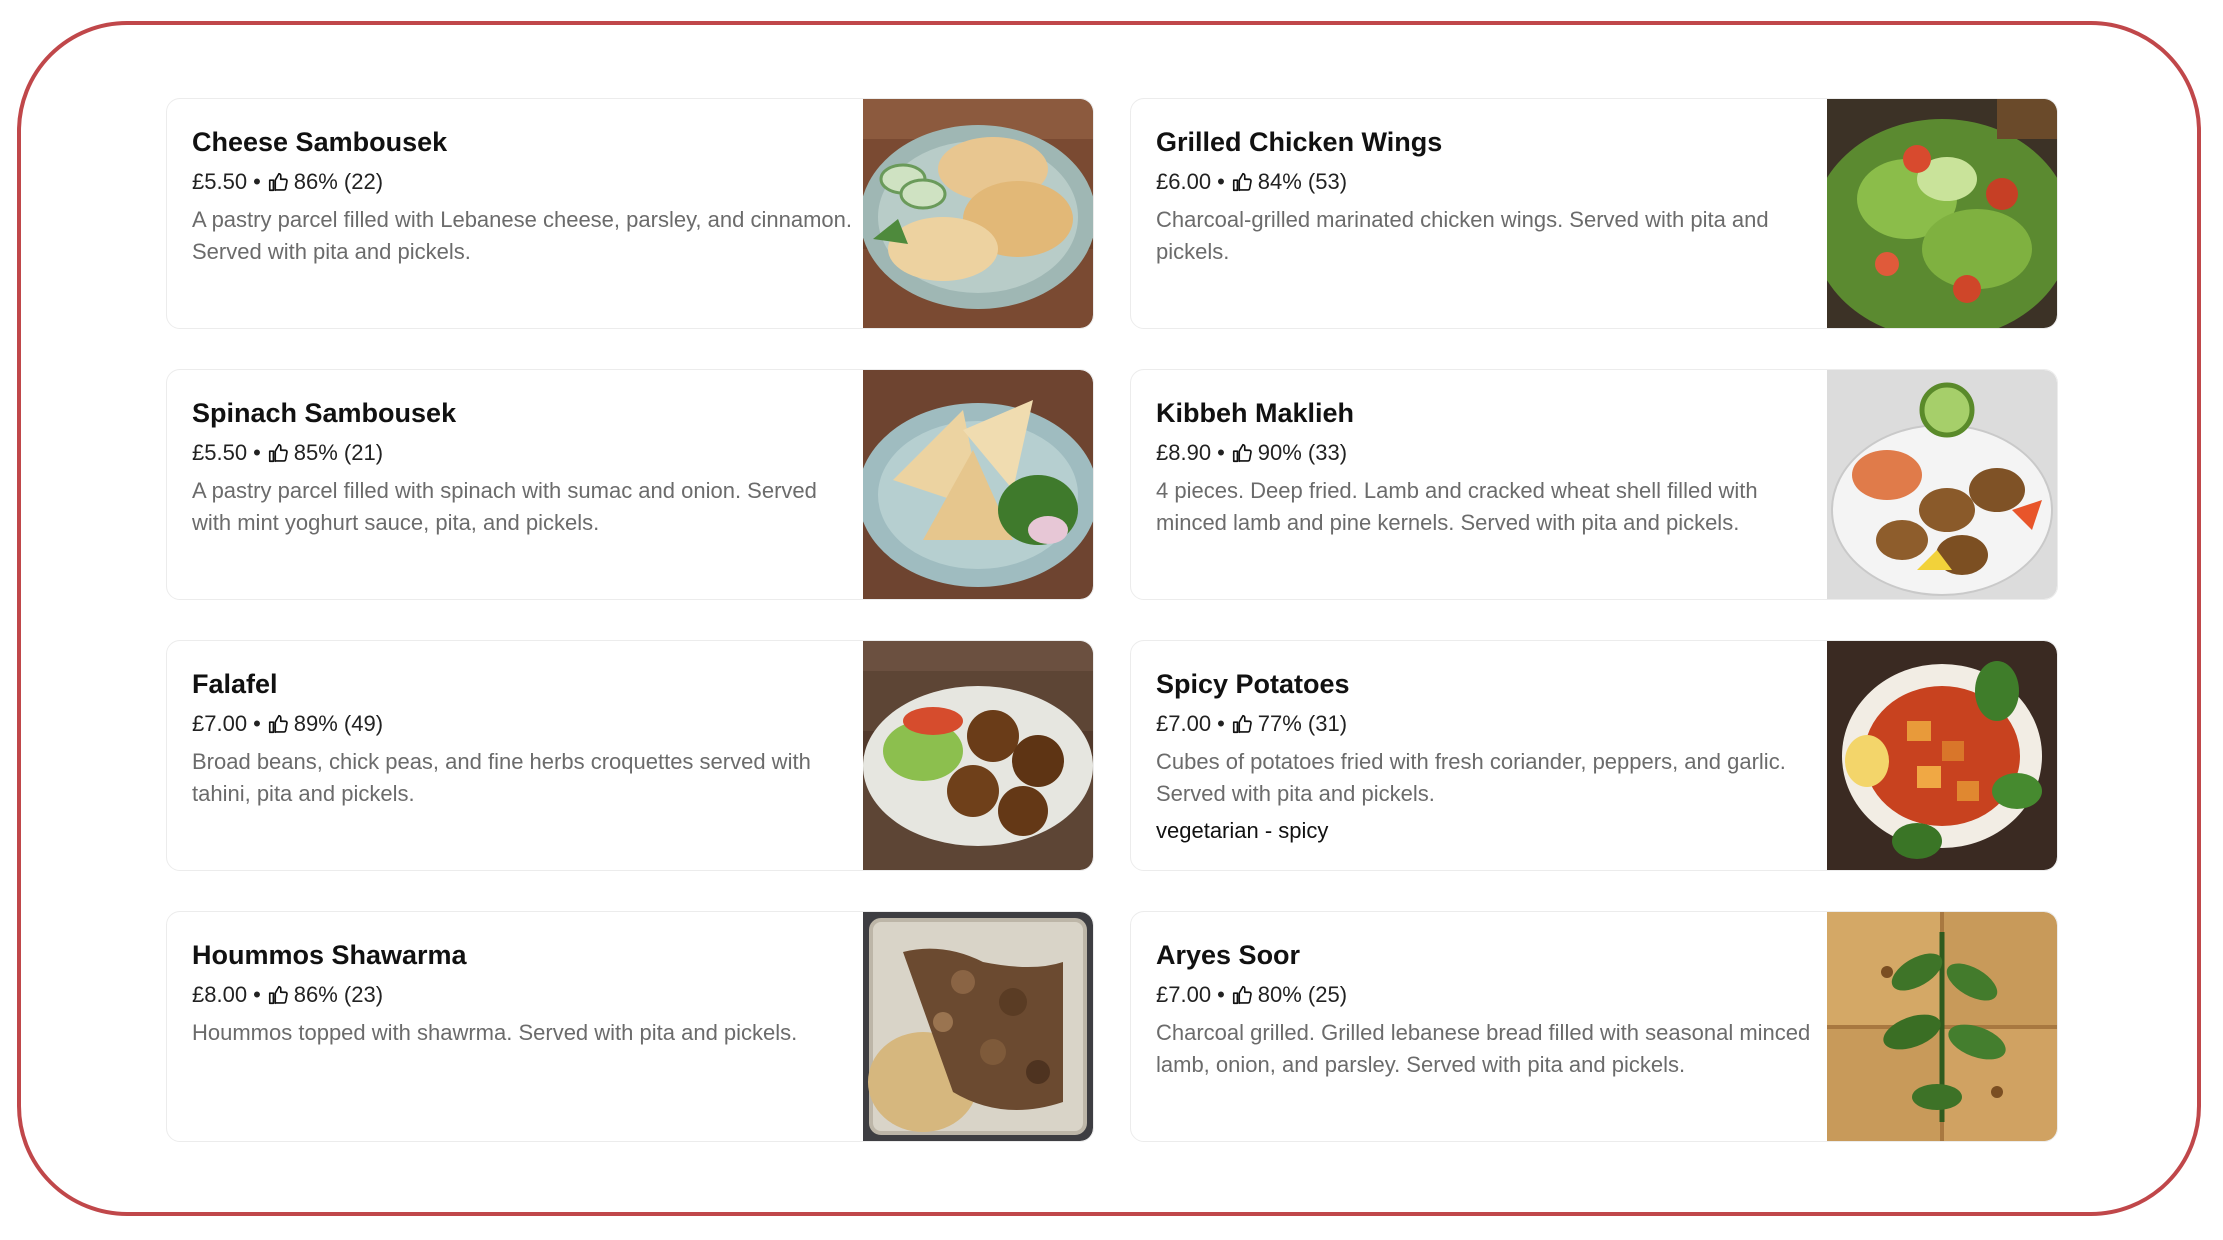 This screenshot has height=1240, width=2223. Describe the element at coordinates (324, 413) in the screenshot. I see `item-name: Spinach Sambousek` at that location.